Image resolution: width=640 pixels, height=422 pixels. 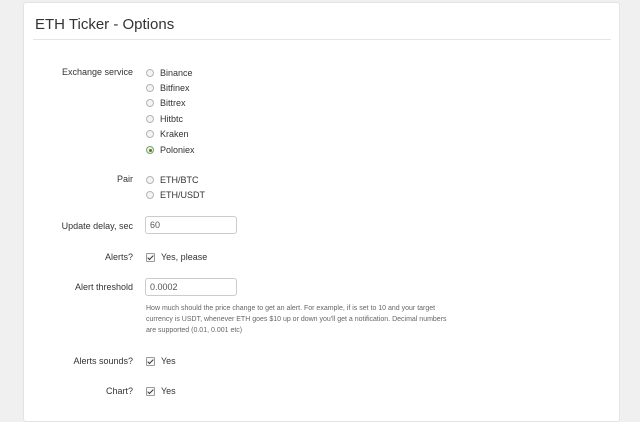 What do you see at coordinates (124, 179) in the screenshot?
I see `pair-label: Pair` at bounding box center [124, 179].